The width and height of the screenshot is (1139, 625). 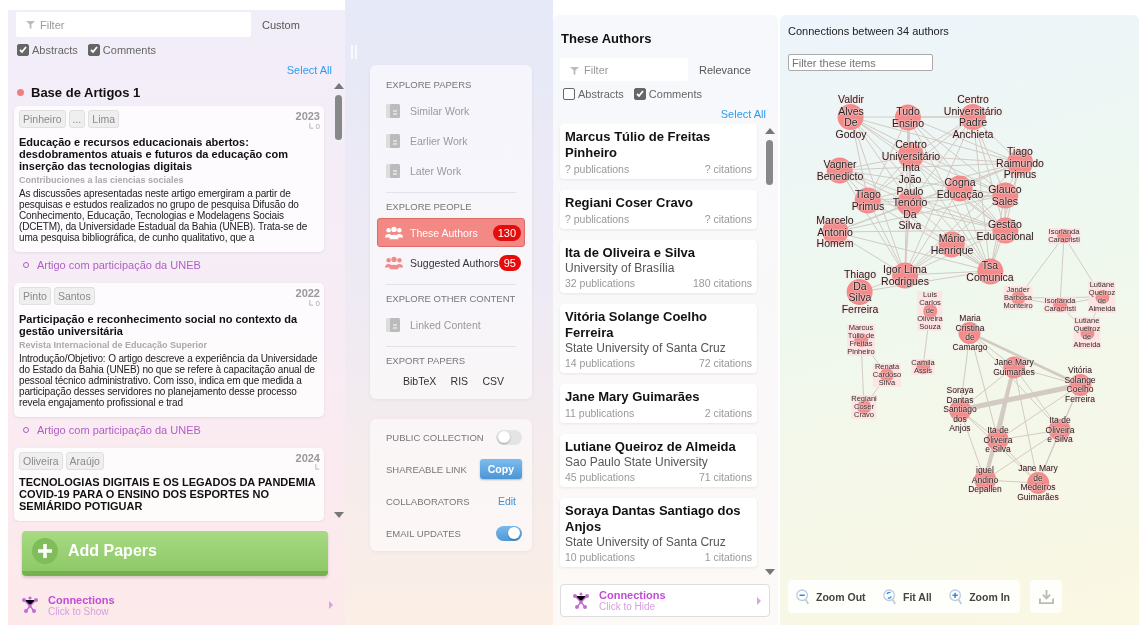 I want to click on author-affiliation: State University of Santa Cruz, so click(x=646, y=542).